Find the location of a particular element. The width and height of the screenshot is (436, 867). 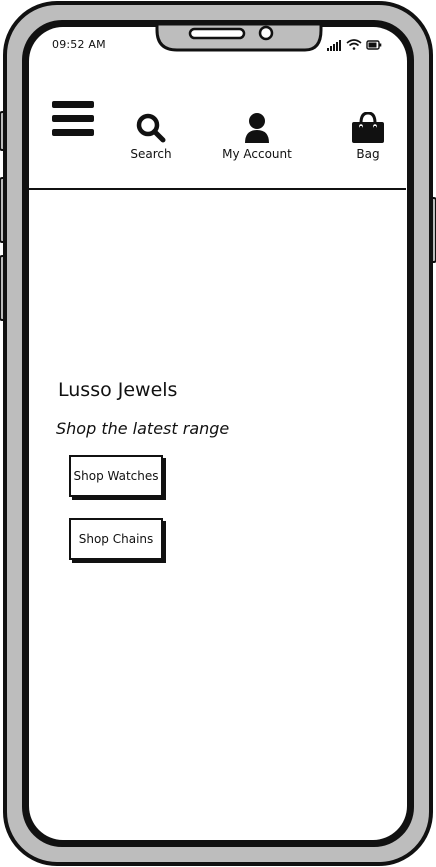

bag-button: Bag is located at coordinates (368, 140).